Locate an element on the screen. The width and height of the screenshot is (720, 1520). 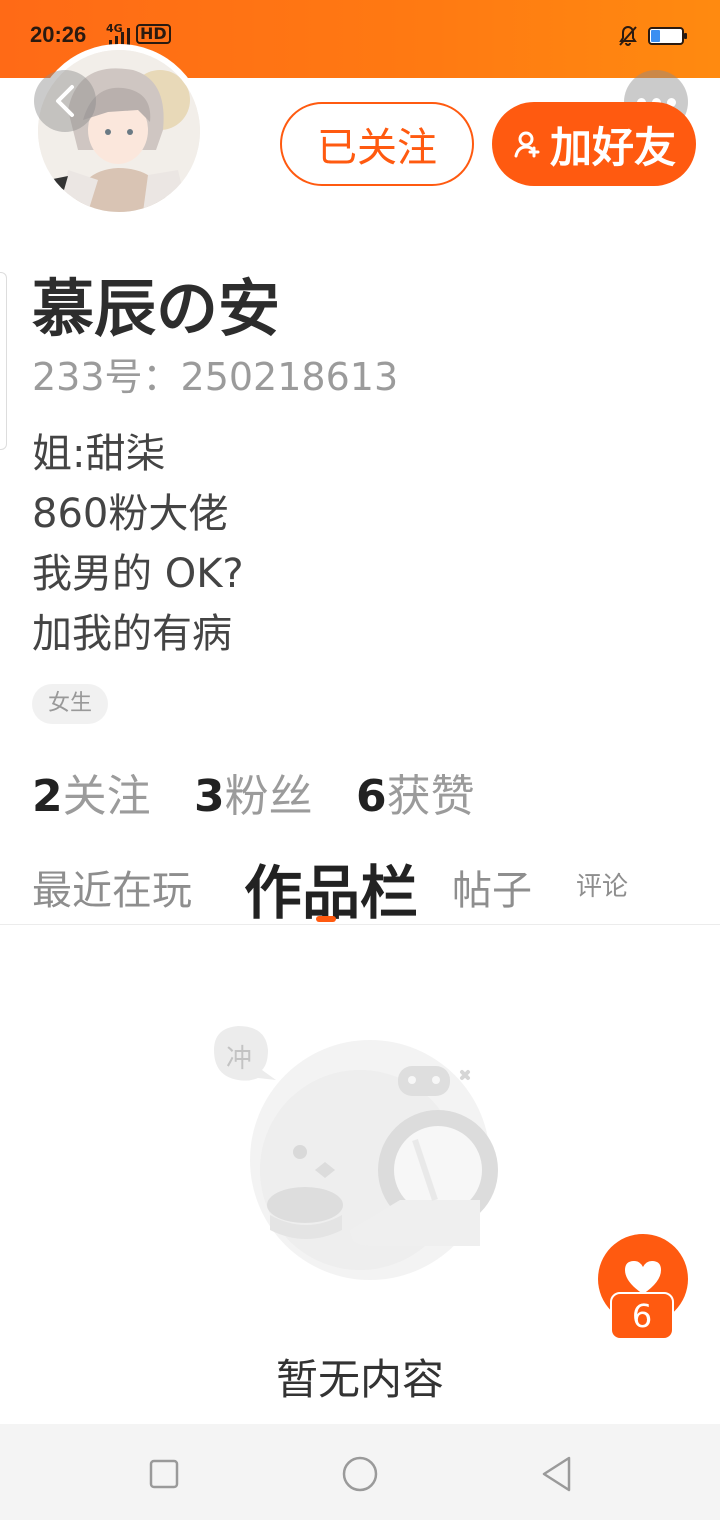
active-tab-indicator is located at coordinates (326, 919).